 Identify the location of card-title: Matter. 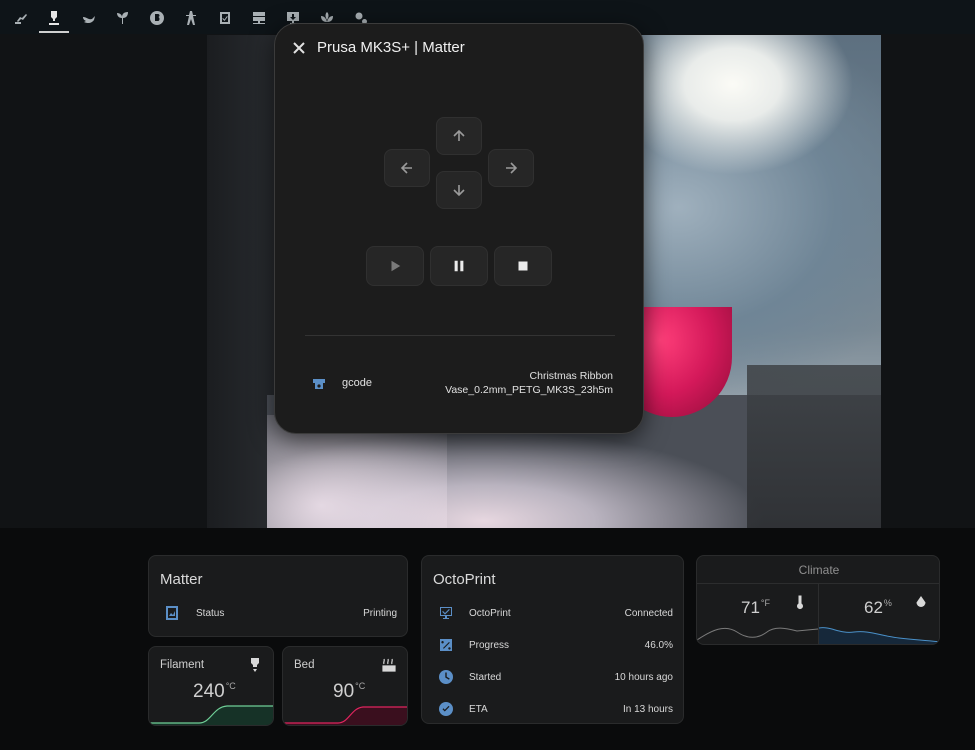
(181, 579).